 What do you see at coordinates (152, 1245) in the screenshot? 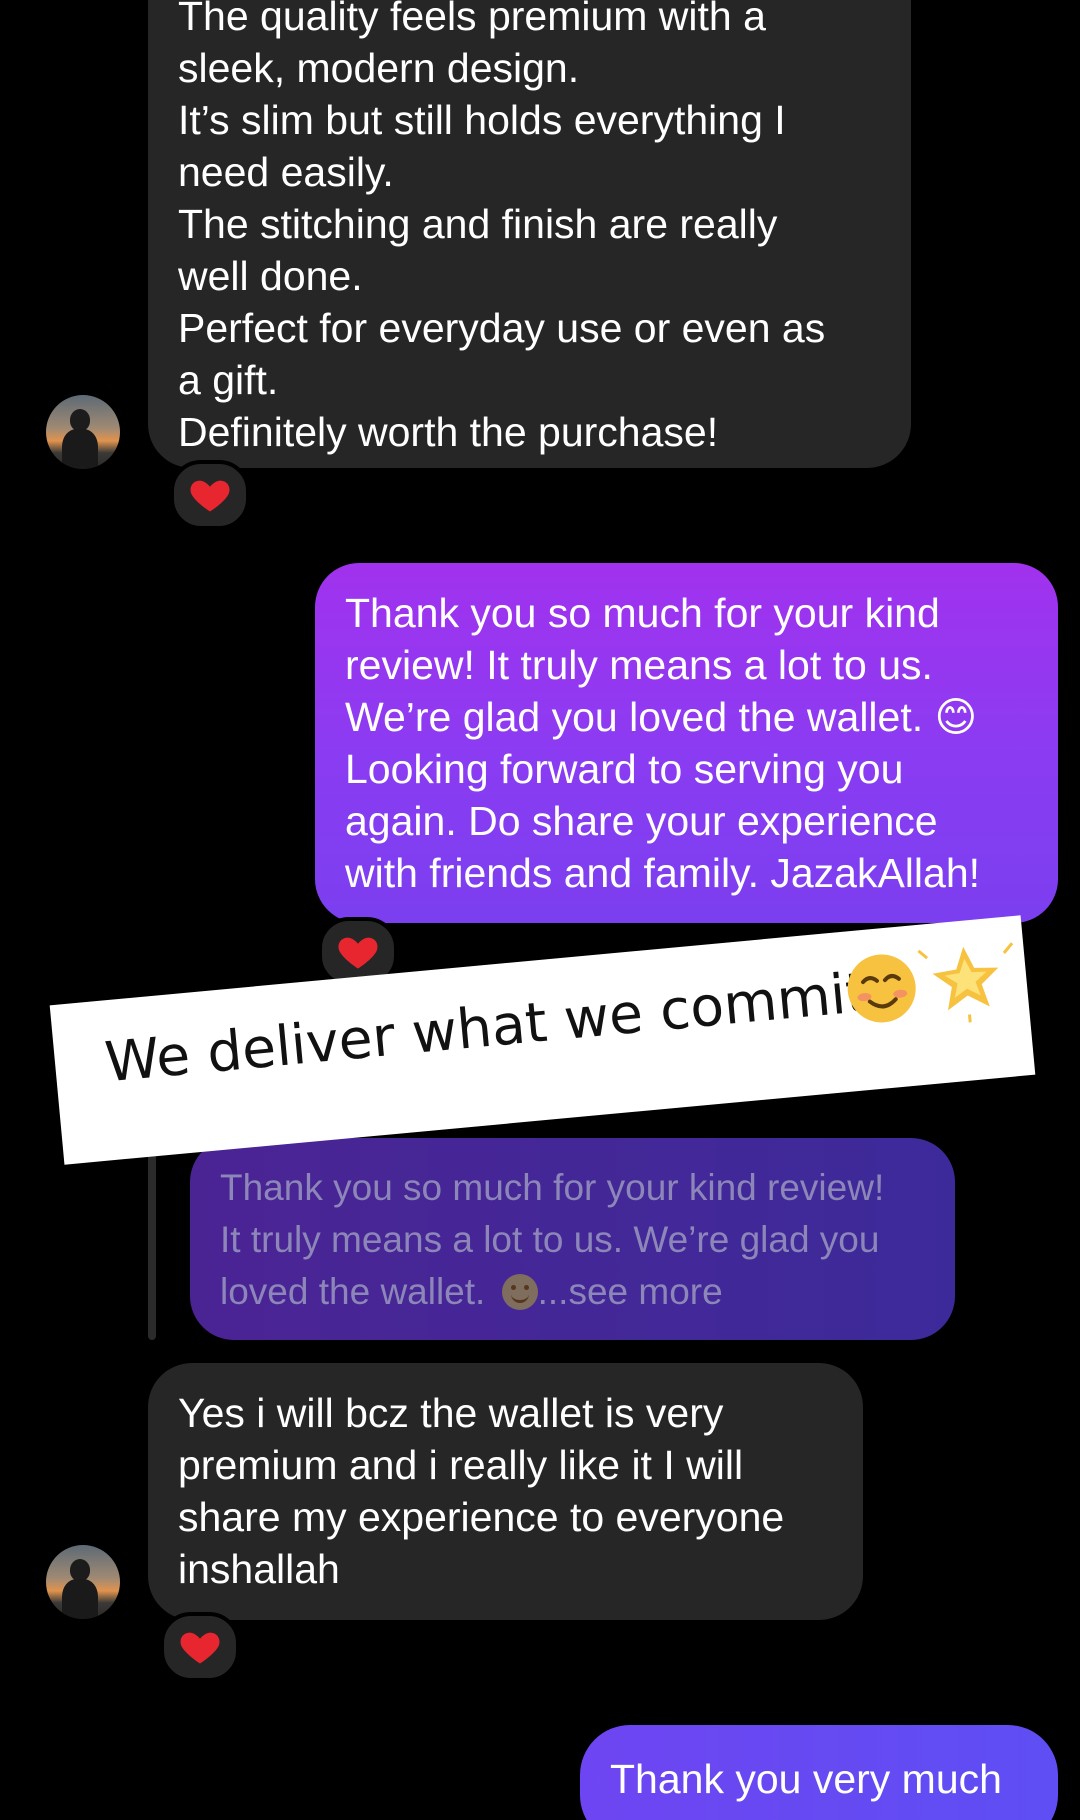
I see `reply-quote-bar` at bounding box center [152, 1245].